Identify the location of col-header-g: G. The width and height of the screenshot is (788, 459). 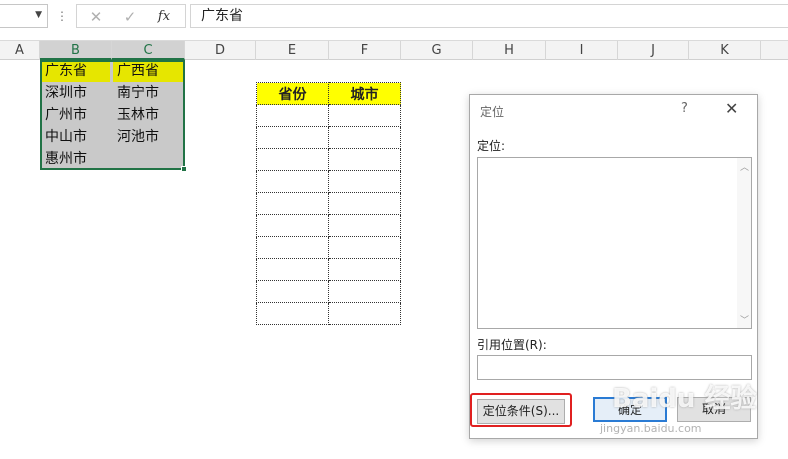
(437, 50).